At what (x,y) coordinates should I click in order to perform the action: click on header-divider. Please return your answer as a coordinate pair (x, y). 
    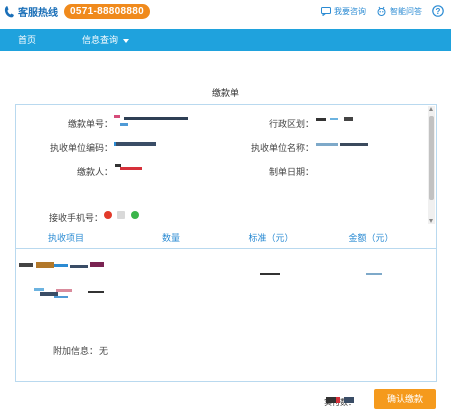
    Looking at the image, I should click on (226, 248).